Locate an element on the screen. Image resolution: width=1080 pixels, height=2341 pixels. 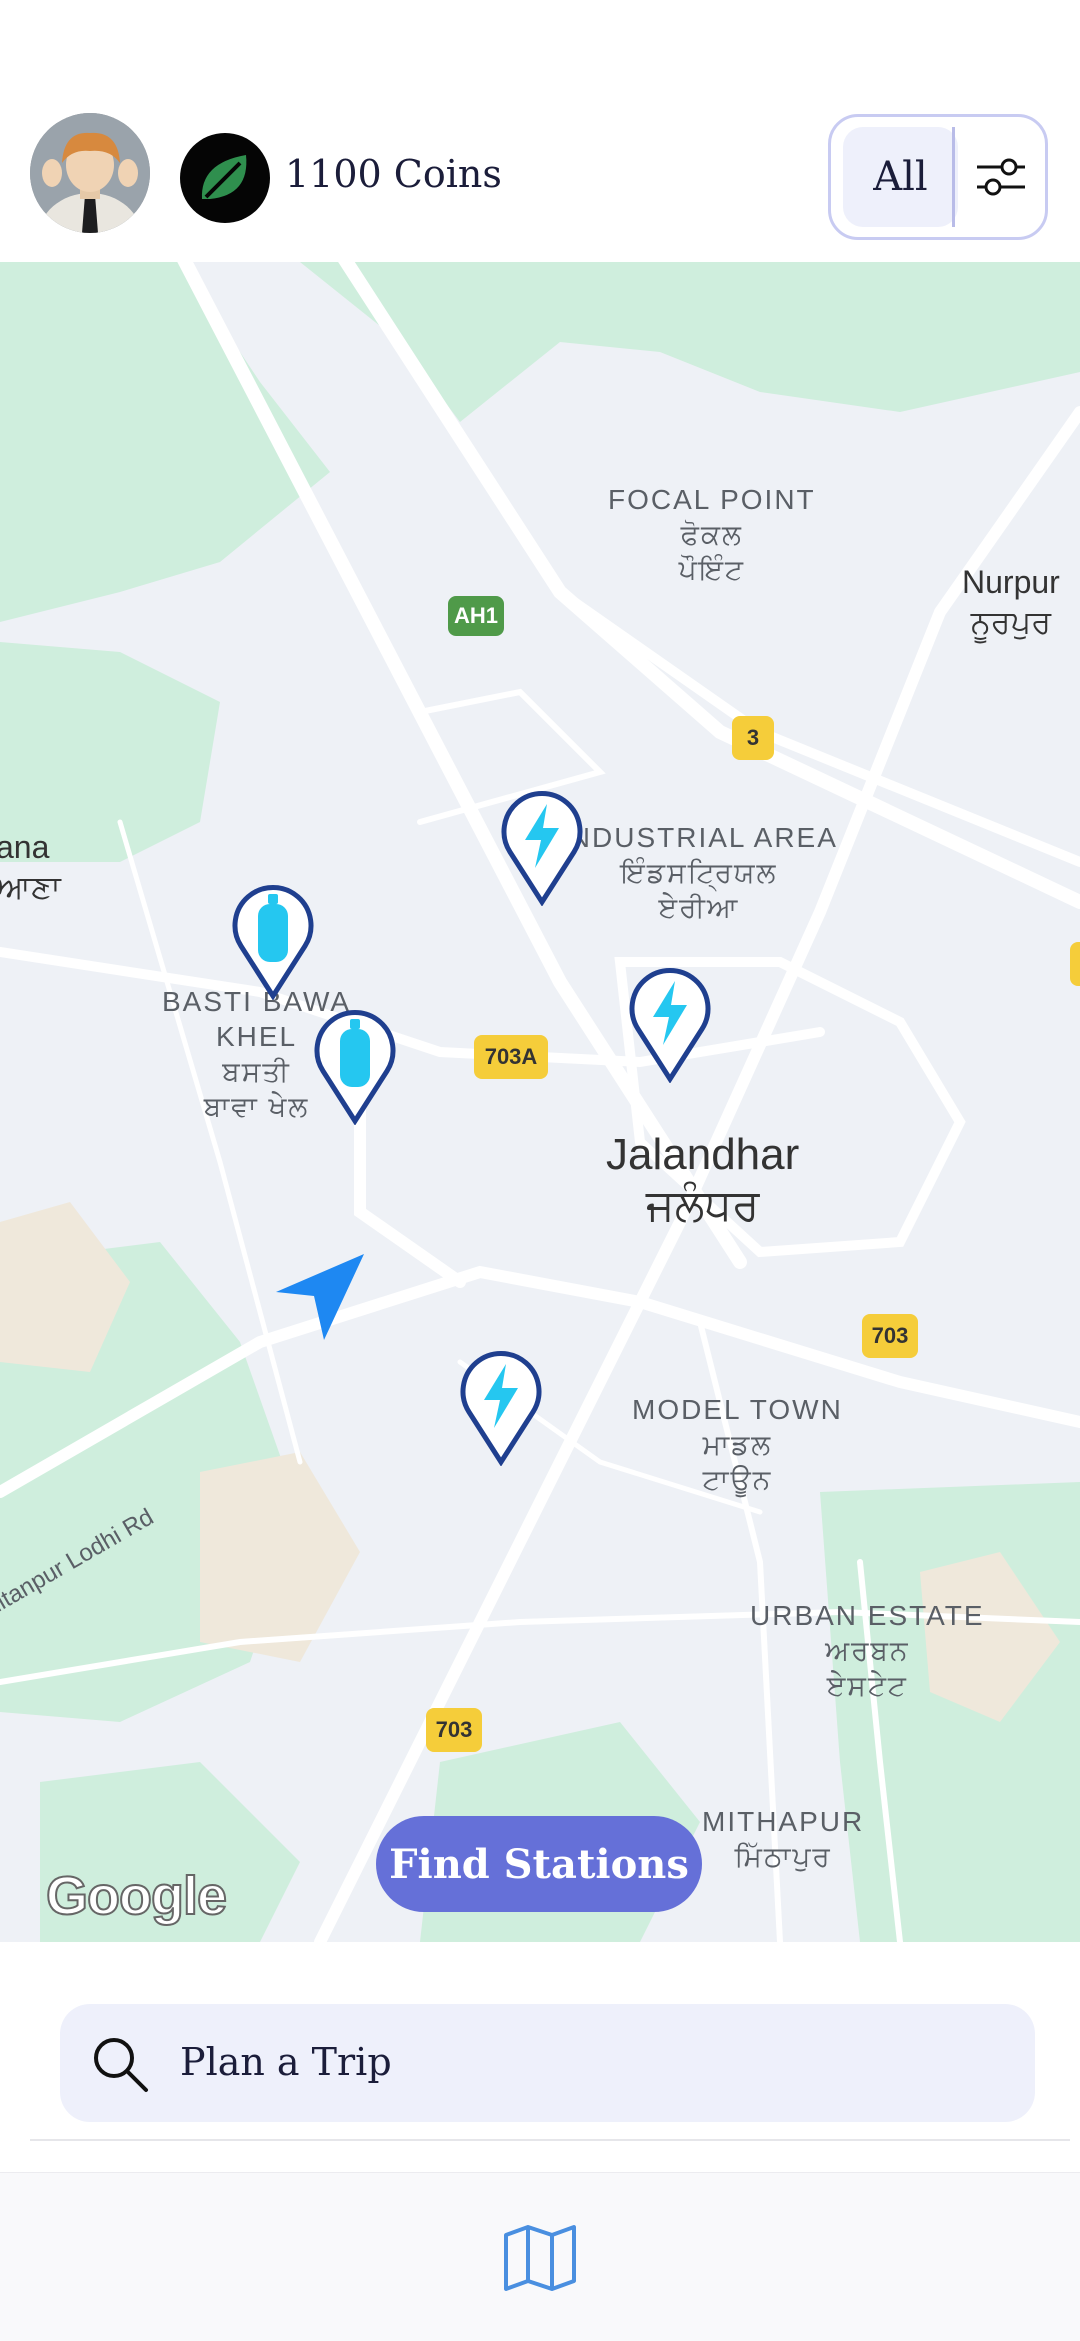
search-icon is located at coordinates (121, 2065).